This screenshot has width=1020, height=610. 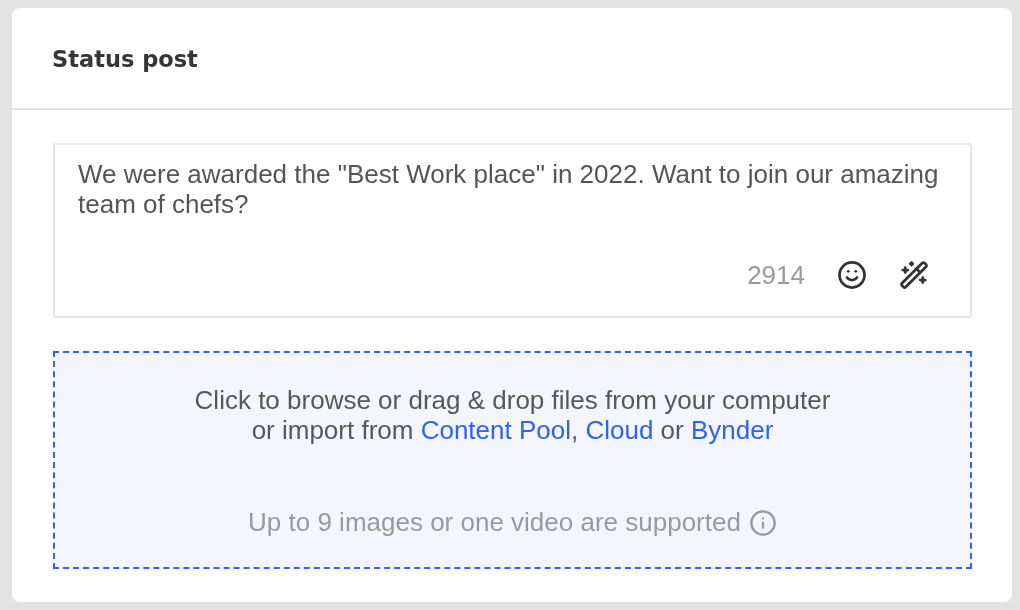 I want to click on magic-wand-icon, so click(x=914, y=275).